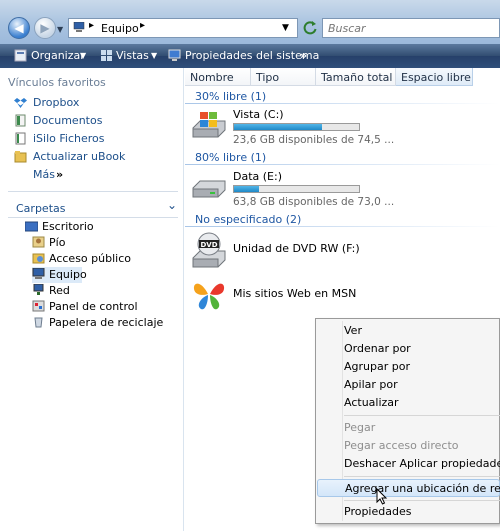 The image size is (500, 531). Describe the element at coordinates (422, 463) in the screenshot. I see `menu-label: Deshacer Aplicar propiedades` at that location.